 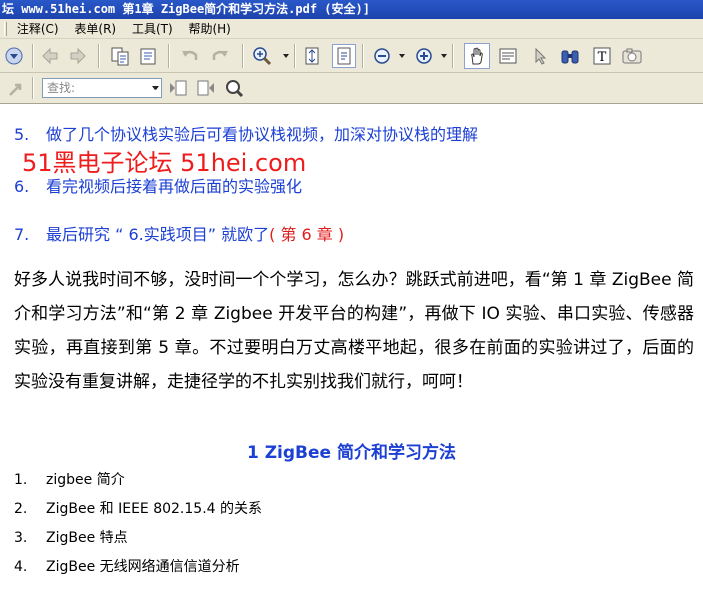 What do you see at coordinates (307, 234) in the screenshot?
I see `chapter-reference: ( 第 6 章 )` at bounding box center [307, 234].